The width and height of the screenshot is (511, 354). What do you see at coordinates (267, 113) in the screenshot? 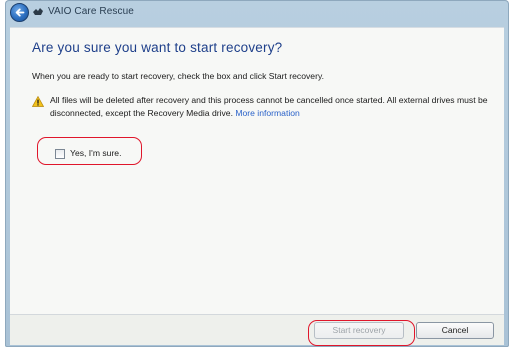
I see `more-information-link: More information` at bounding box center [267, 113].